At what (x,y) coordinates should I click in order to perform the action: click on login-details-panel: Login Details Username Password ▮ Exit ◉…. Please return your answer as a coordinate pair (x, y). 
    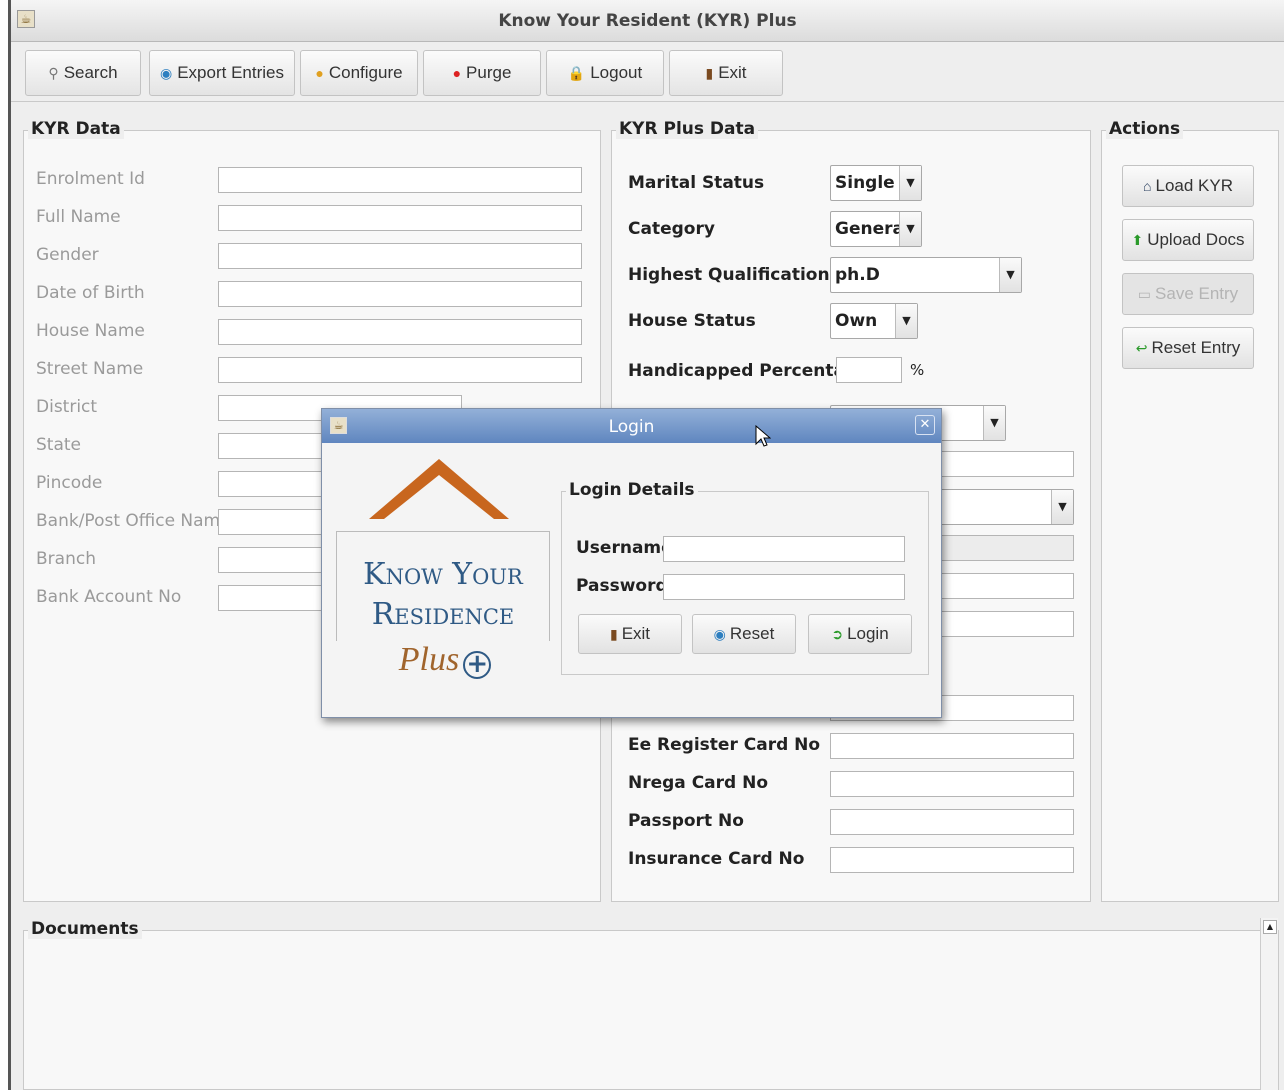
    Looking at the image, I should click on (745, 577).